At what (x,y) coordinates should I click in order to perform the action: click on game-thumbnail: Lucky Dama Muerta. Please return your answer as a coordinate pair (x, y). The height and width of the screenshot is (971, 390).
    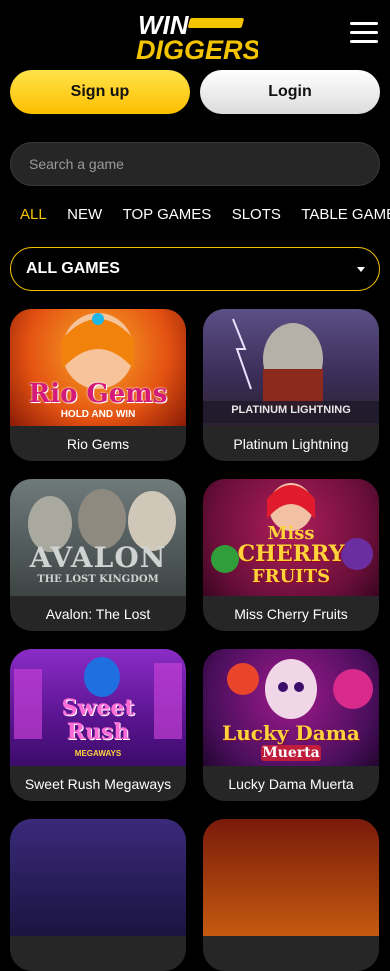
    Looking at the image, I should click on (291, 707).